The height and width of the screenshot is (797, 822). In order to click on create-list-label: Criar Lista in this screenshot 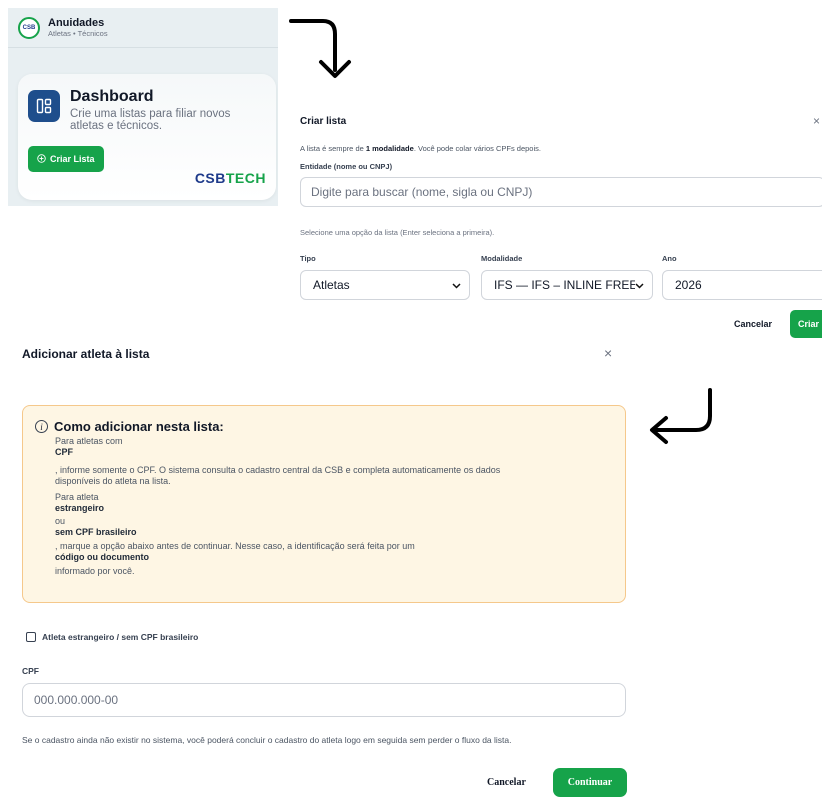, I will do `click(72, 159)`.